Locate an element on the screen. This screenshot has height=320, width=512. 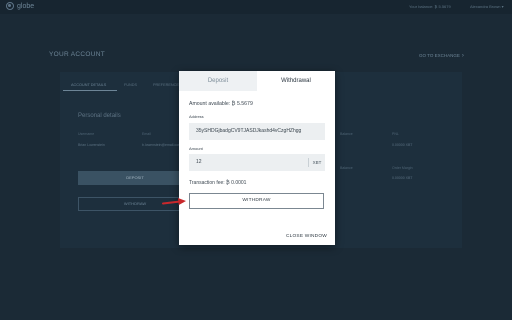
balance2-label: Balance is located at coordinates (346, 168).